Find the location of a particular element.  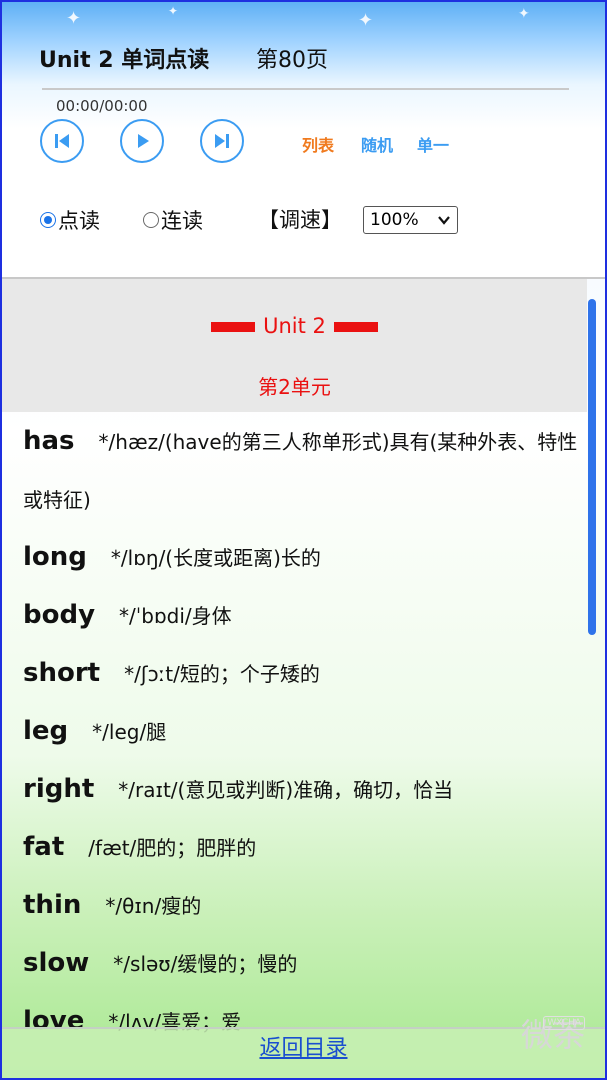

word: slow is located at coordinates (56, 963).